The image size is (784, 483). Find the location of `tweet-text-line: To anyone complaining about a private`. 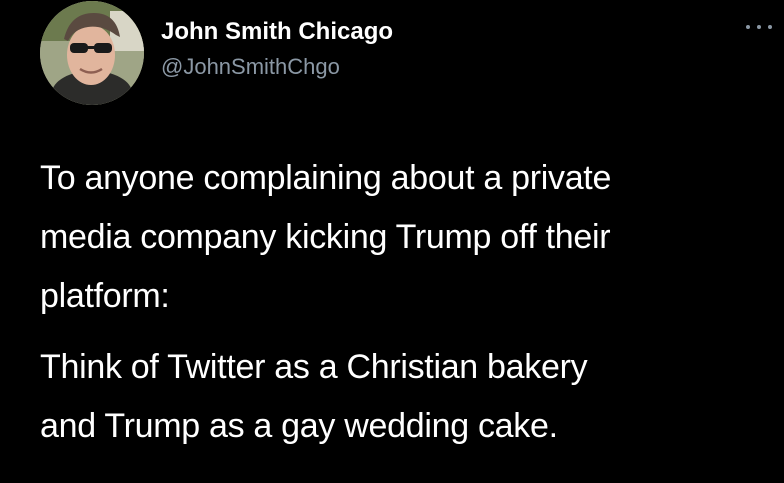

tweet-text-line: To anyone complaining about a private is located at coordinates (326, 178).